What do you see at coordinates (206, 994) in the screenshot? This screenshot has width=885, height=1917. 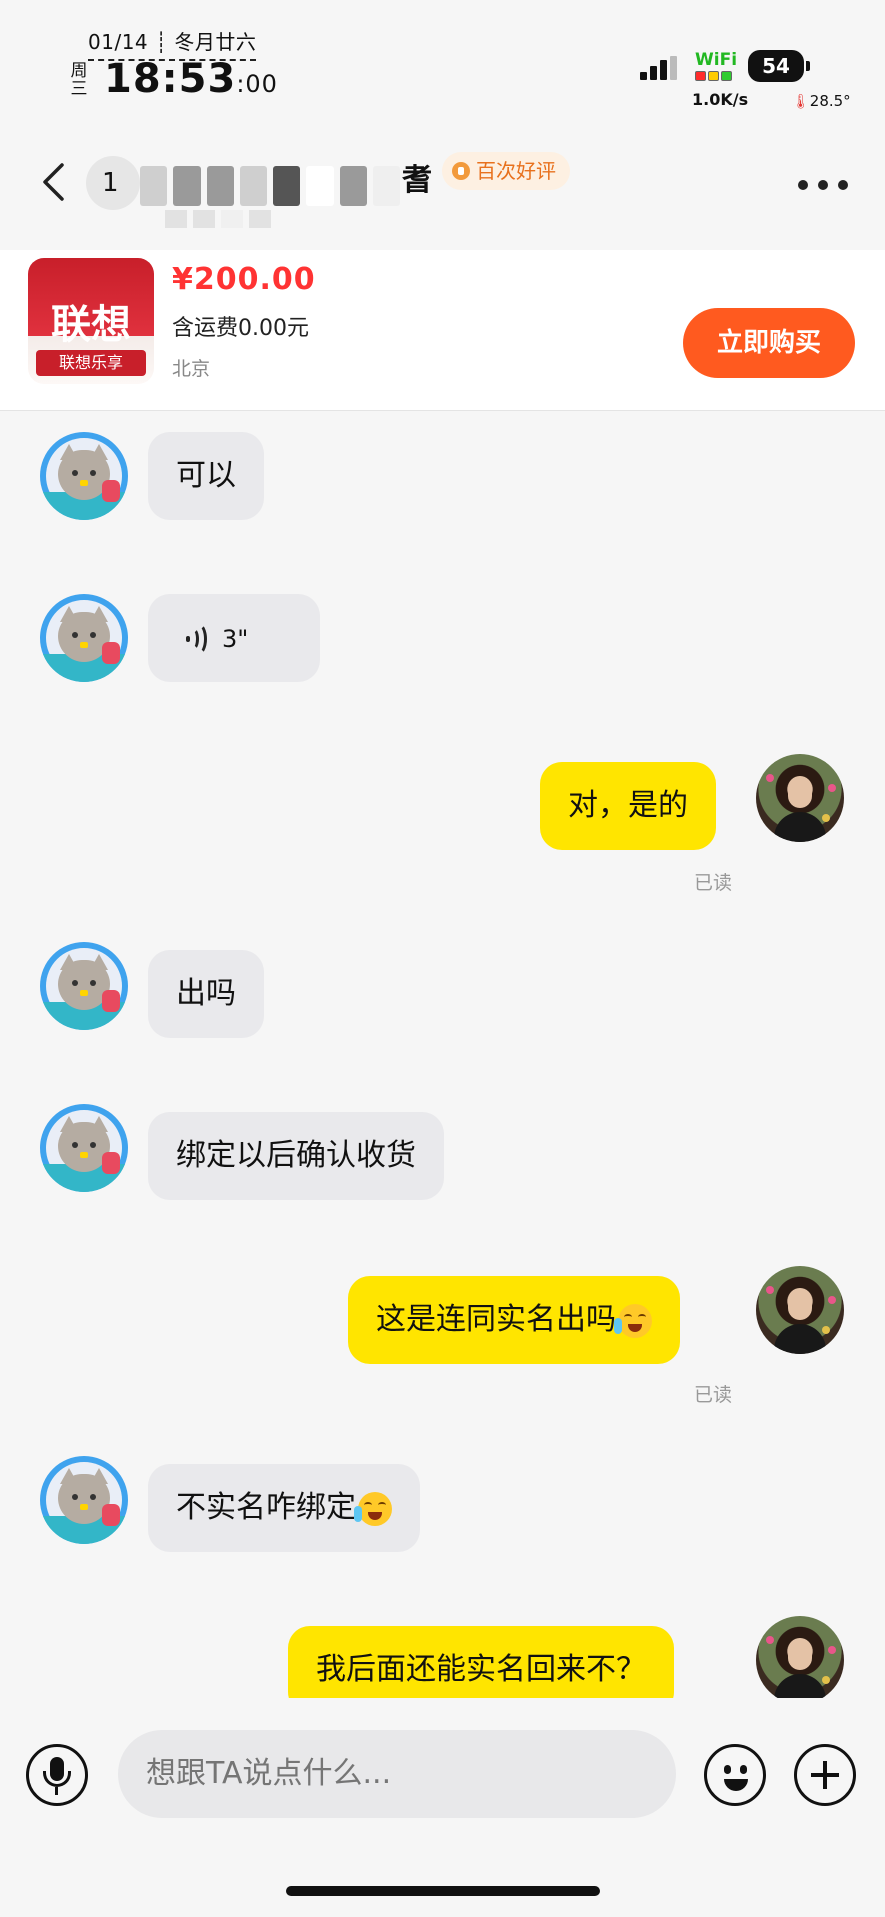 I see `message-bubble-in: 出吗` at bounding box center [206, 994].